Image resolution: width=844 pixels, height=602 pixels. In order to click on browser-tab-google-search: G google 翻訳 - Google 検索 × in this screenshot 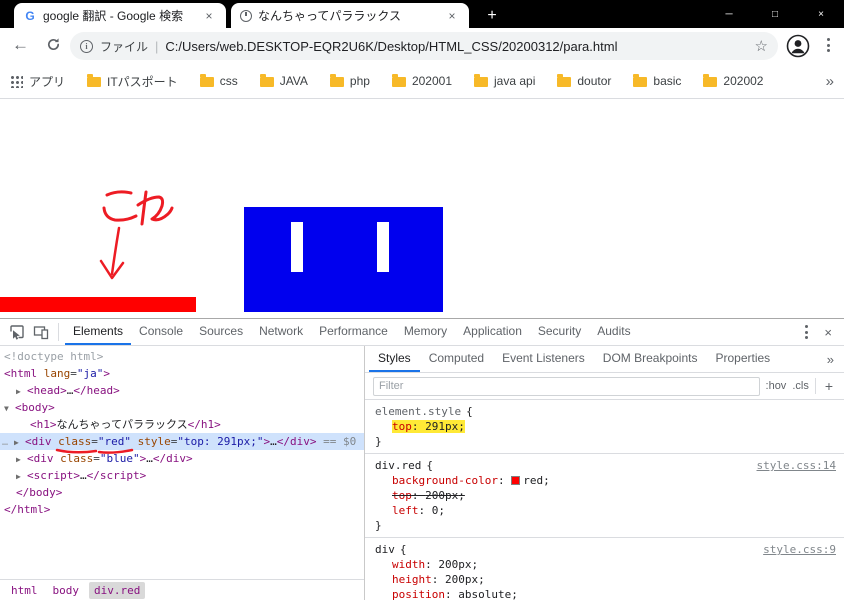, I will do `click(120, 15)`.